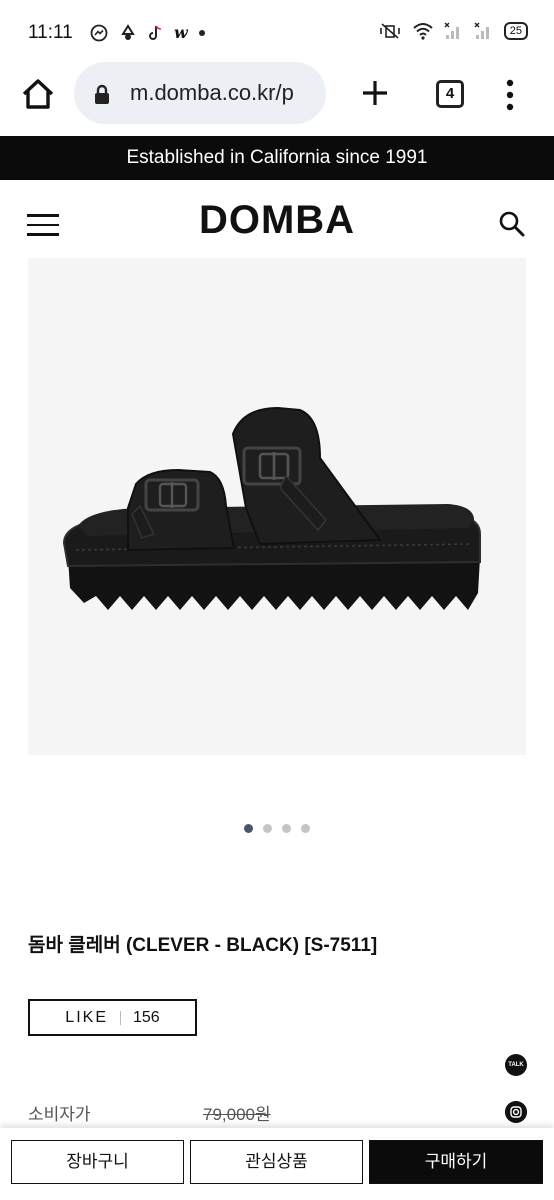 The image size is (554, 1200). Describe the element at coordinates (97, 1162) in the screenshot. I see `add-to-cart-button: 장바구니` at that location.